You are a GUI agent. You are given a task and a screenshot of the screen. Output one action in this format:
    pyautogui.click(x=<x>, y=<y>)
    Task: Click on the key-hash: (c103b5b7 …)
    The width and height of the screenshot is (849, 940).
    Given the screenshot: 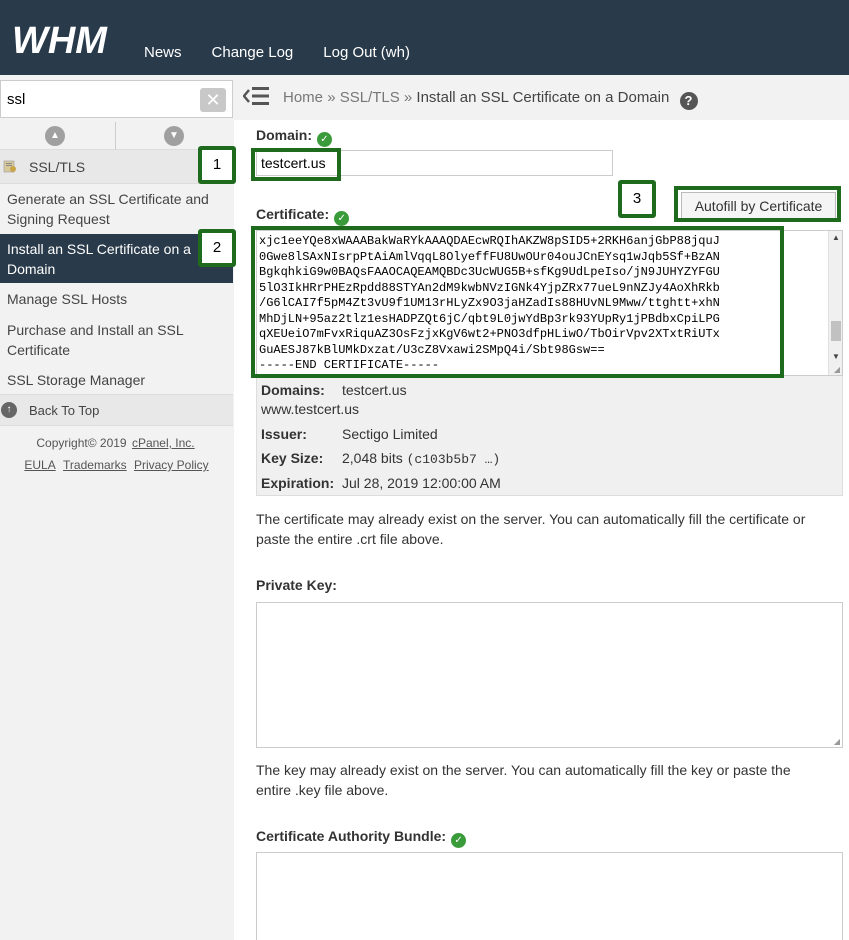 What is the action you would take?
    pyautogui.click(x=453, y=459)
    